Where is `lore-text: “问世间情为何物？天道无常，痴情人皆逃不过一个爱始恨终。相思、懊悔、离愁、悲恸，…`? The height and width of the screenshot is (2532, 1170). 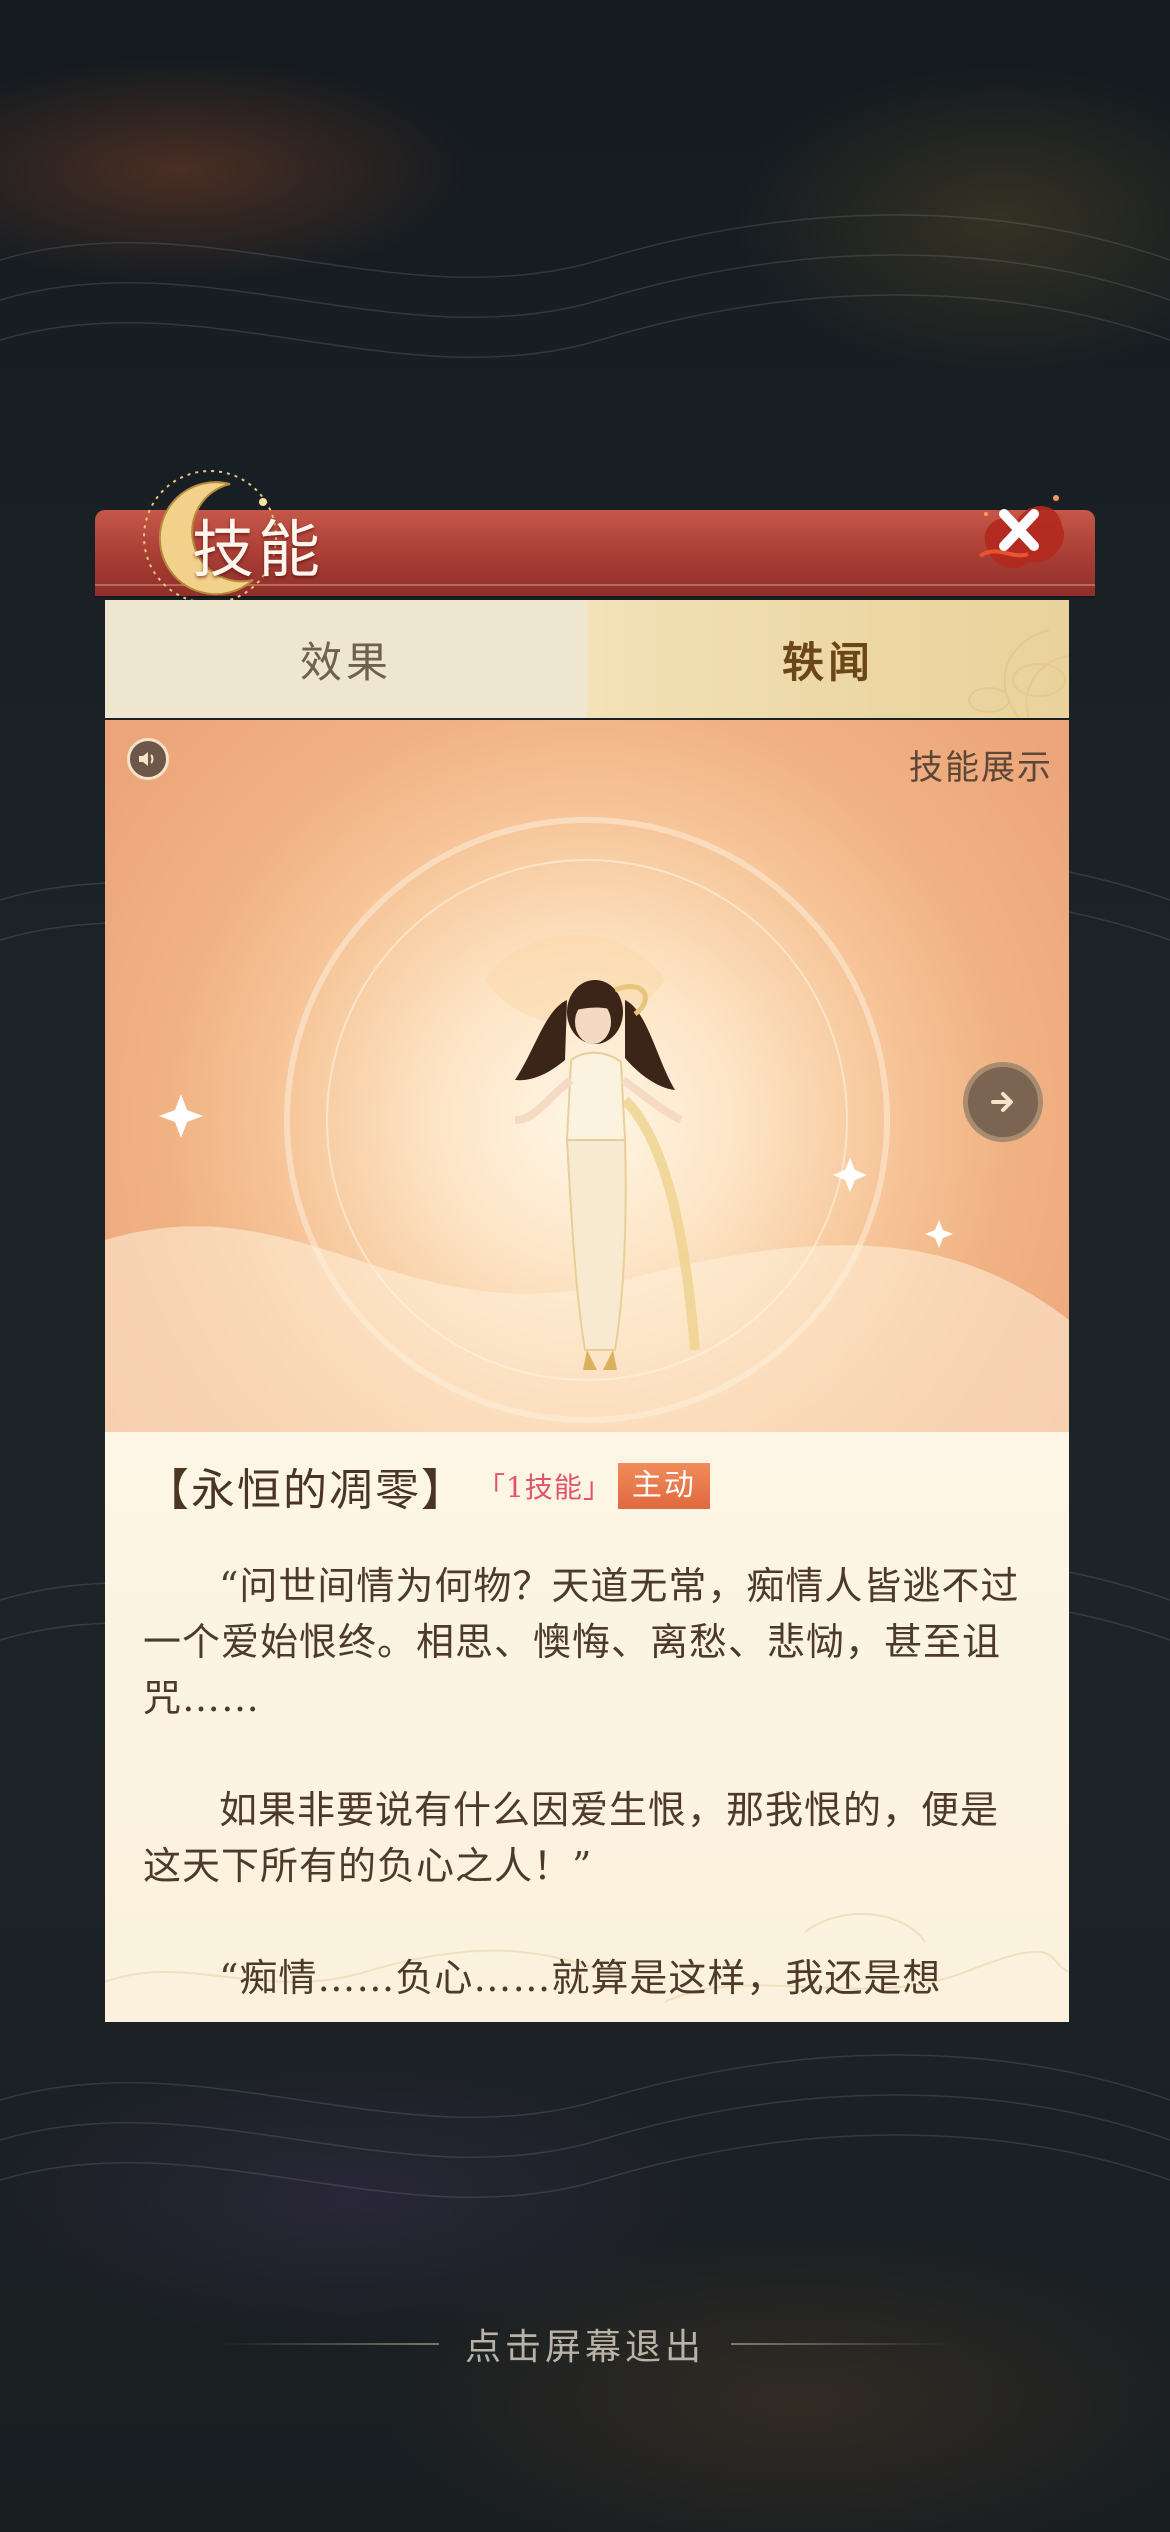
lore-text: “问世间情为何物？天道无常，痴情人皆逃不过一个爱始恨终。相思、懊悔、离愁、悲恸，… is located at coordinates (588, 1782).